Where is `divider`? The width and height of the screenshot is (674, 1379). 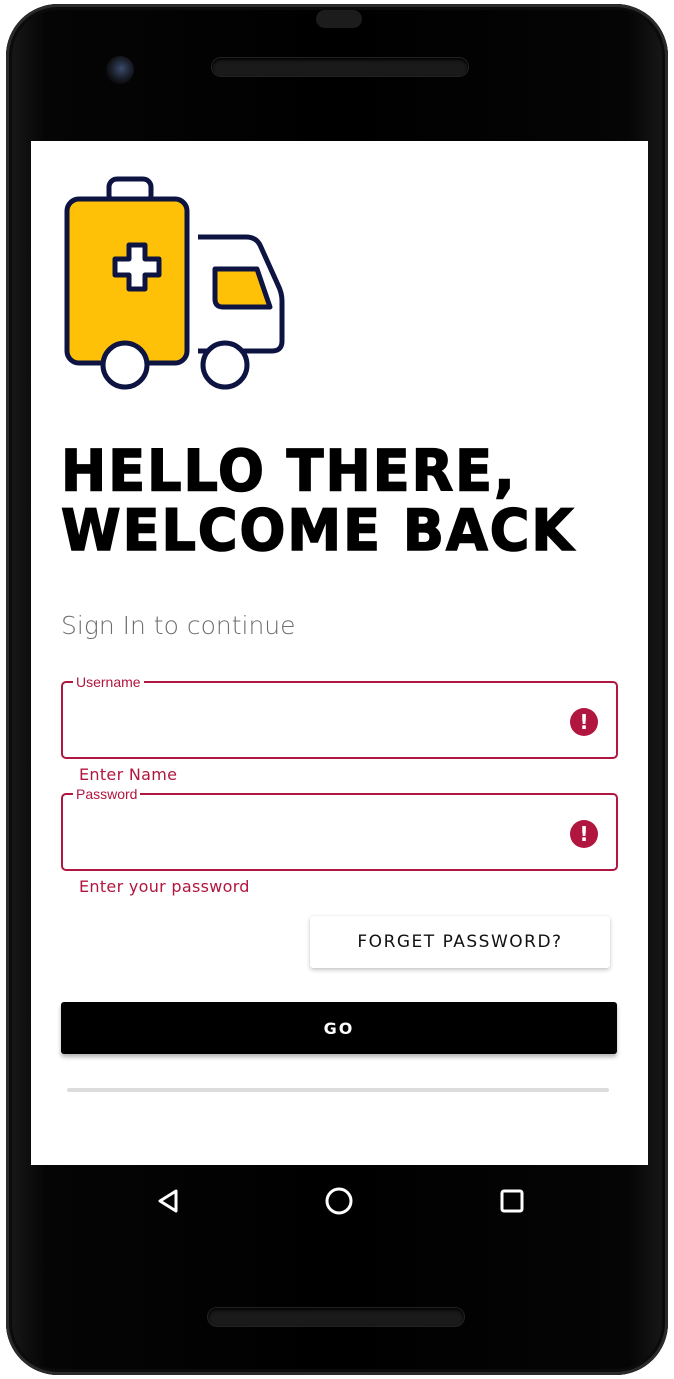
divider is located at coordinates (338, 1090).